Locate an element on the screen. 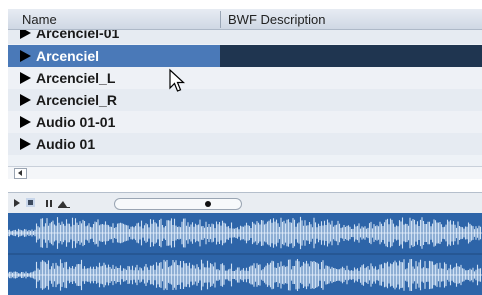  name-cell: Audio 01 is located at coordinates (114, 144).